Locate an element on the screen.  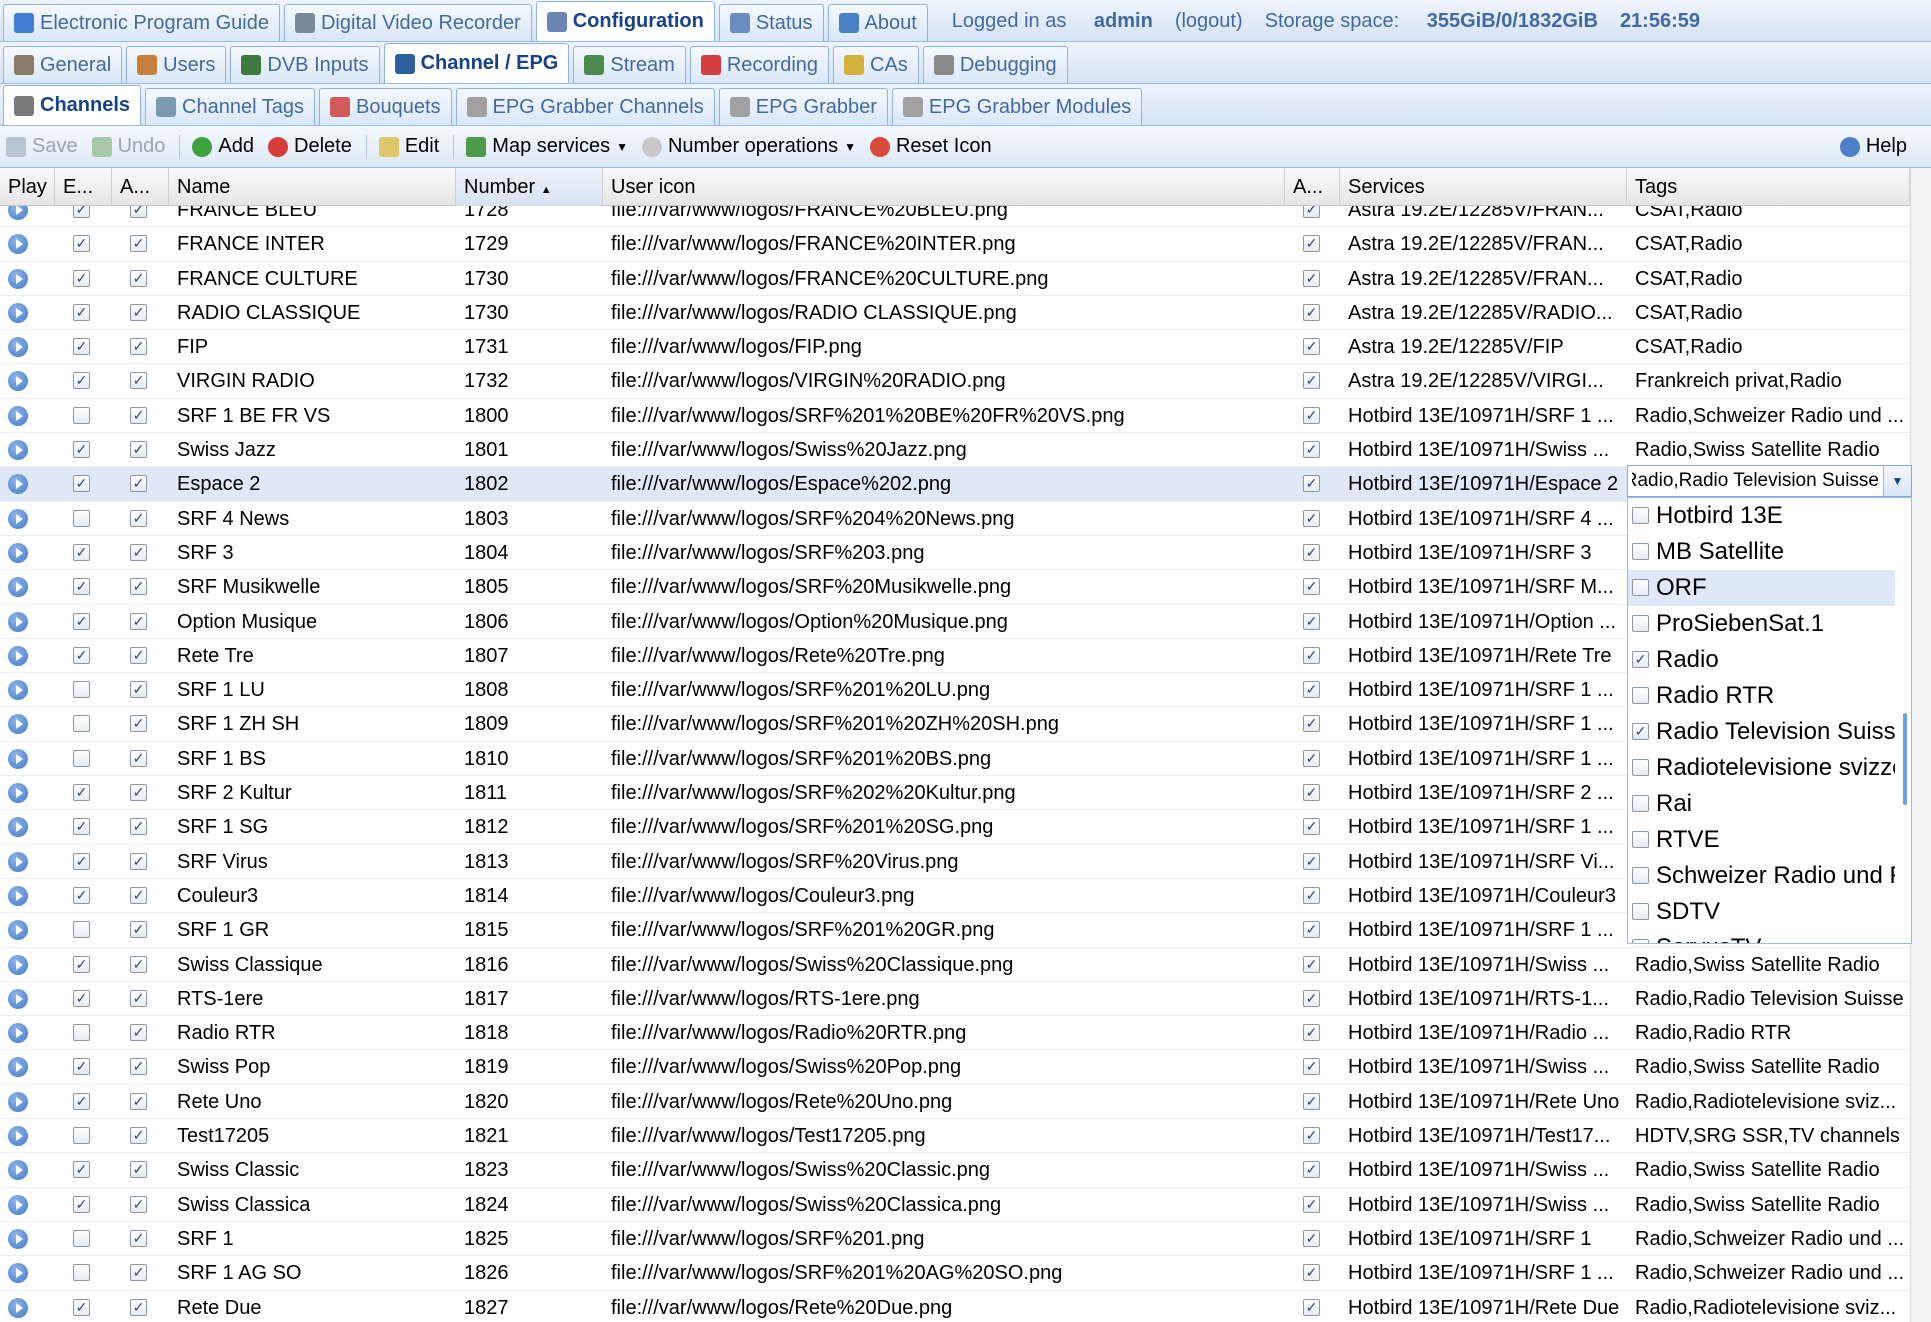
dropdown-scrollbar-thumb is located at coordinates (1905, 759).